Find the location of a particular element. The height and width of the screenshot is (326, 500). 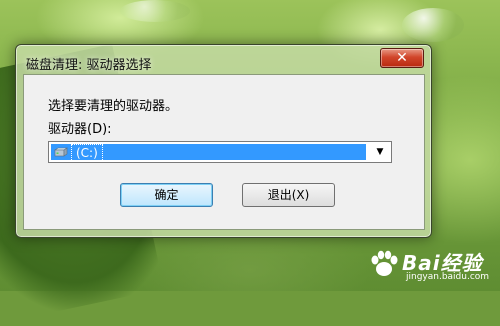

chevron-down-icon: ▼ is located at coordinates (380, 152).